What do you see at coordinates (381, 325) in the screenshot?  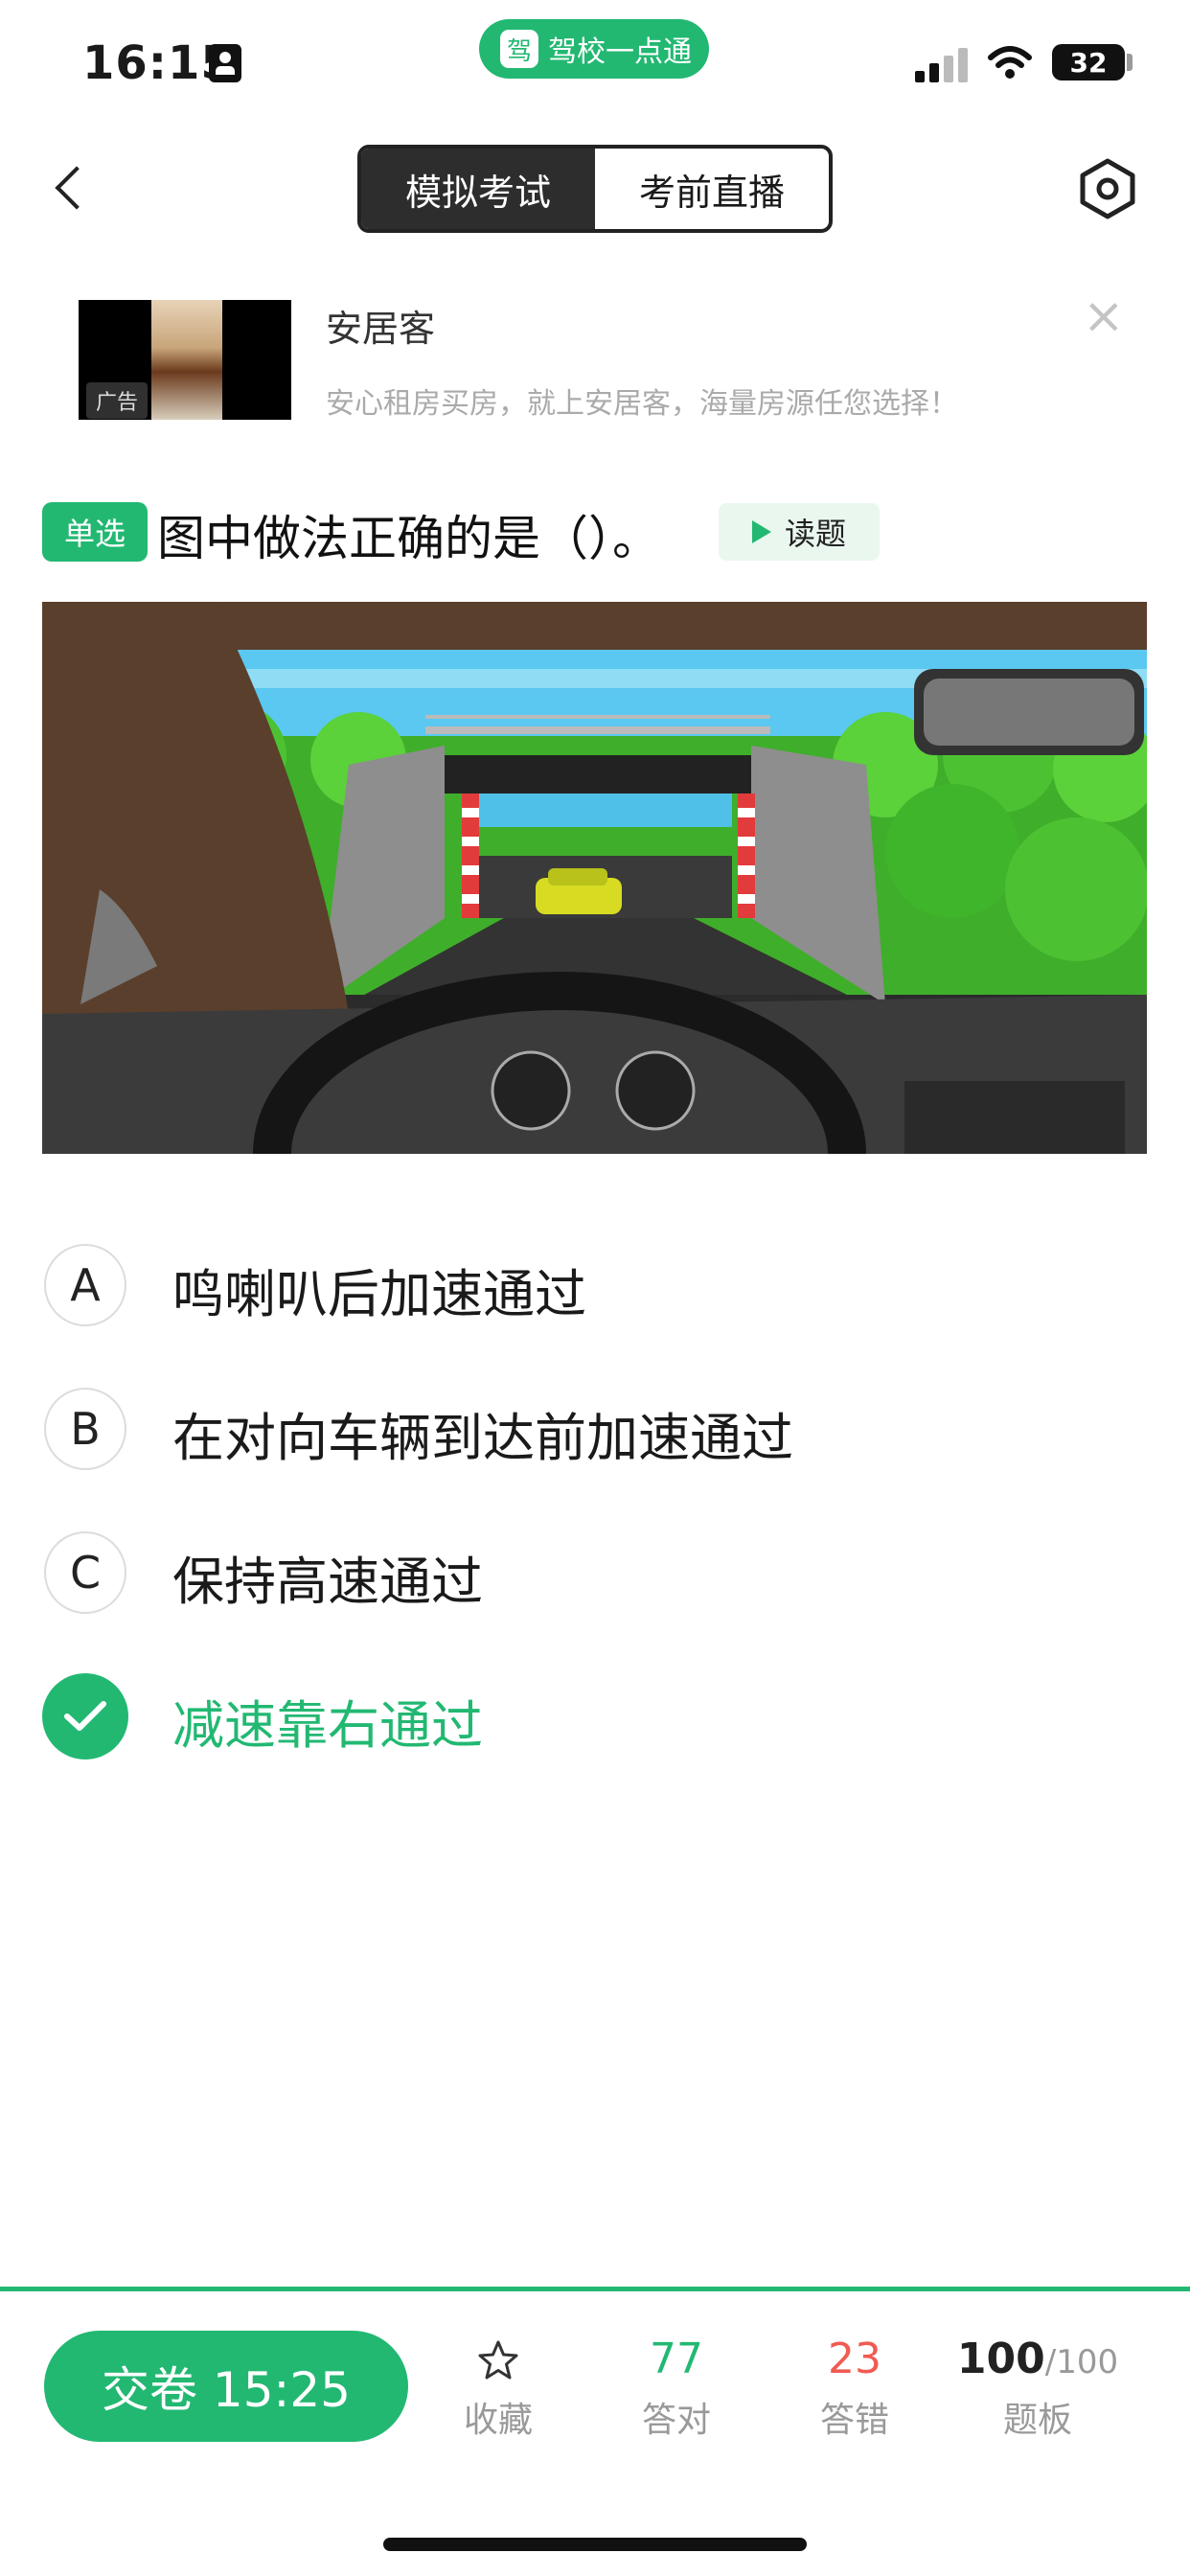 I see `ad-title: 安居客` at bounding box center [381, 325].